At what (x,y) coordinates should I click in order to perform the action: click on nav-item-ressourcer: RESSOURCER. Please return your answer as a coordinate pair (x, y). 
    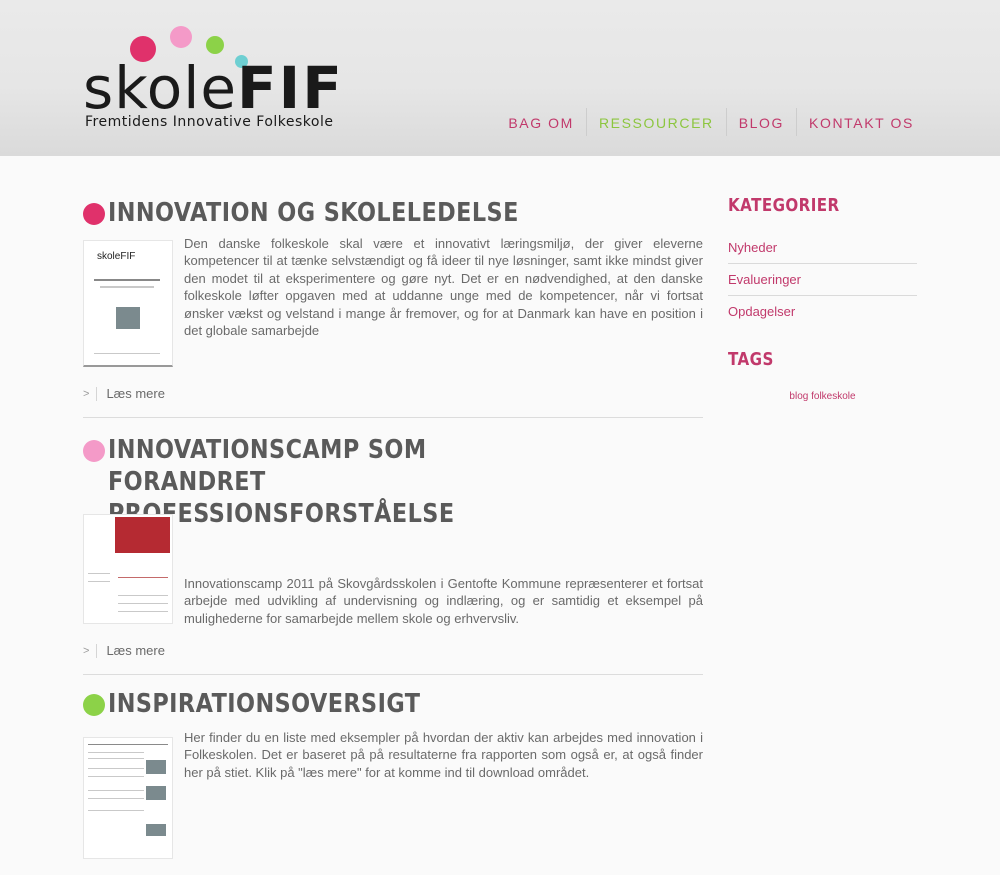
    Looking at the image, I should click on (655, 122).